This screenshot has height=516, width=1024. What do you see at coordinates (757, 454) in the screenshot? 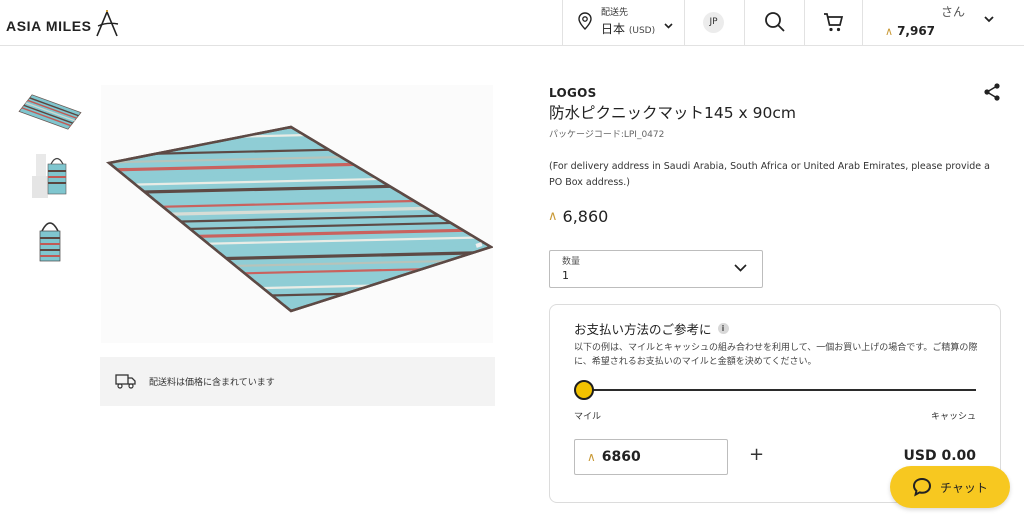
I see `plus-sign: +` at bounding box center [757, 454].